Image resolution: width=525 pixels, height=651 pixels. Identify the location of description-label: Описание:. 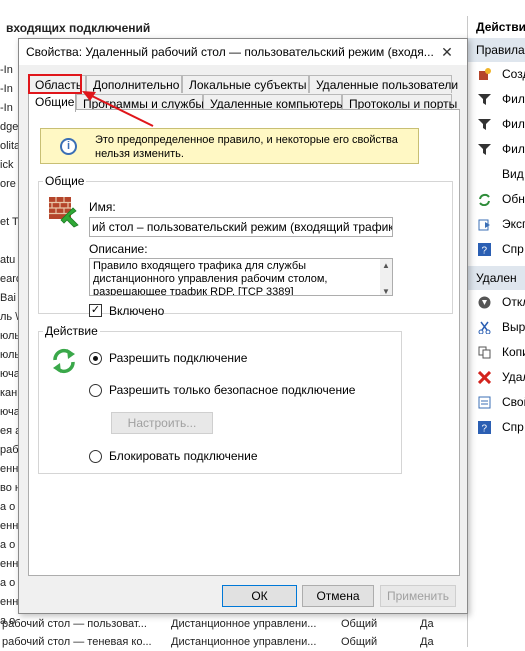
(118, 249).